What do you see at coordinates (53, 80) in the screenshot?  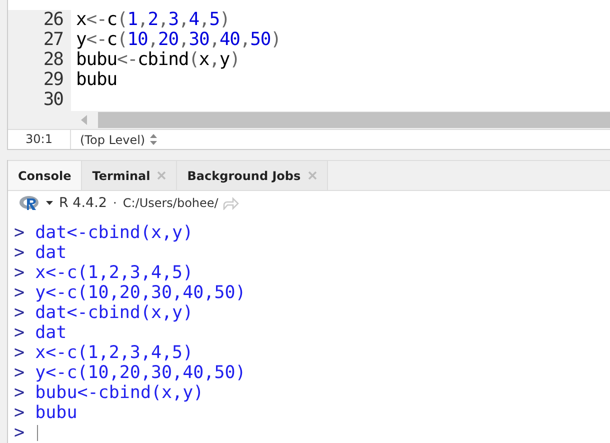 I see `line-number: 29` at bounding box center [53, 80].